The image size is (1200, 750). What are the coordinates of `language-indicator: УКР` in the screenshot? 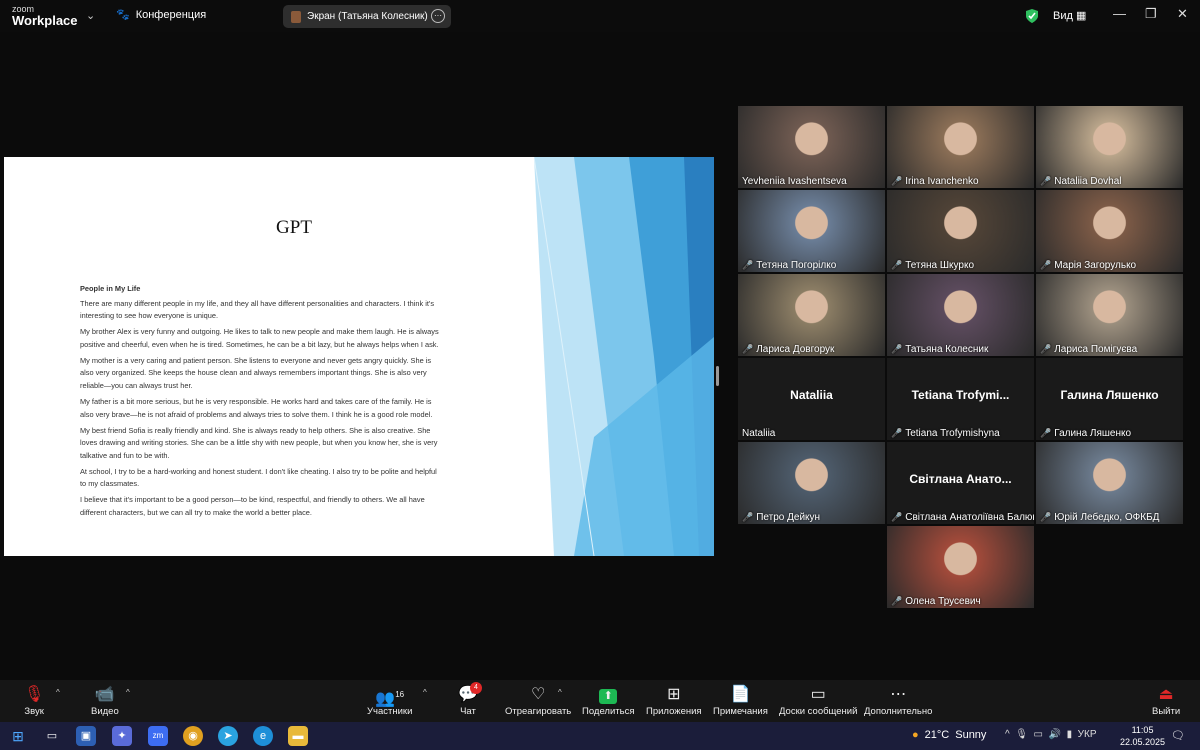 It's located at (1087, 734).